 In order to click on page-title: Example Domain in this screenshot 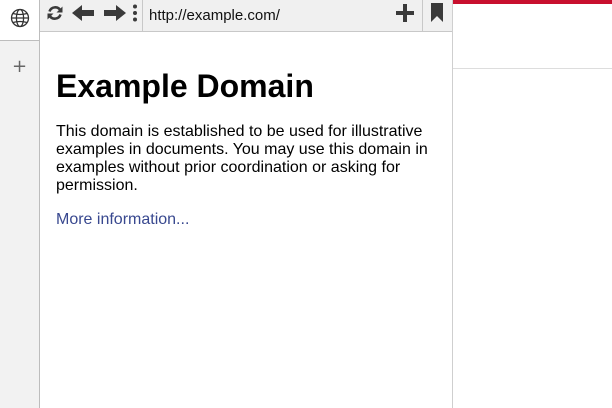, I will do `click(185, 86)`.